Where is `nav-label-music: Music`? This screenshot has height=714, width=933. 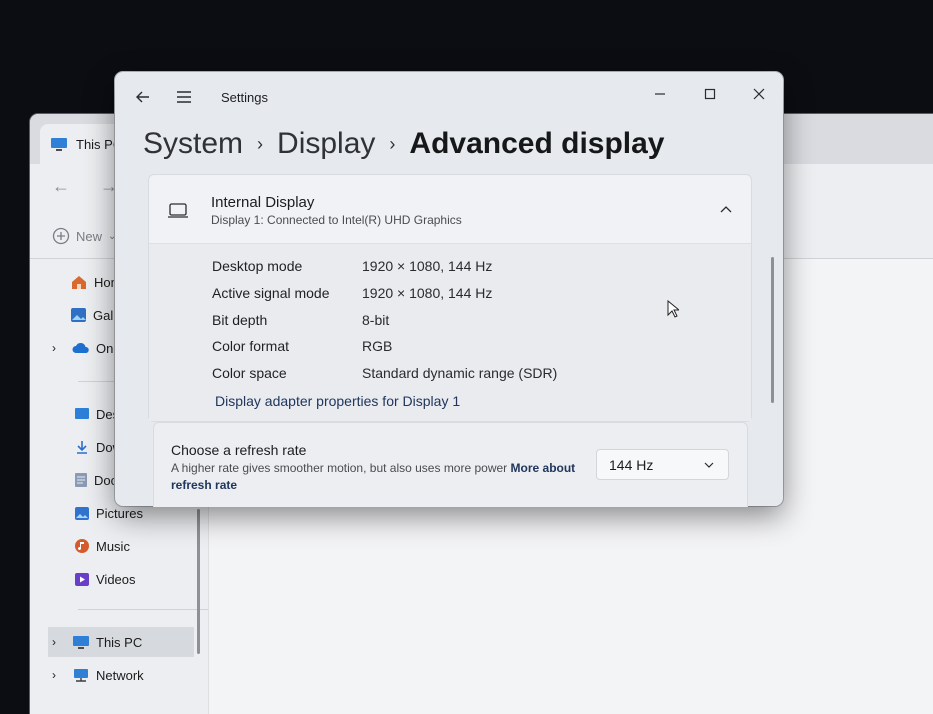
nav-label-music: Music is located at coordinates (113, 546).